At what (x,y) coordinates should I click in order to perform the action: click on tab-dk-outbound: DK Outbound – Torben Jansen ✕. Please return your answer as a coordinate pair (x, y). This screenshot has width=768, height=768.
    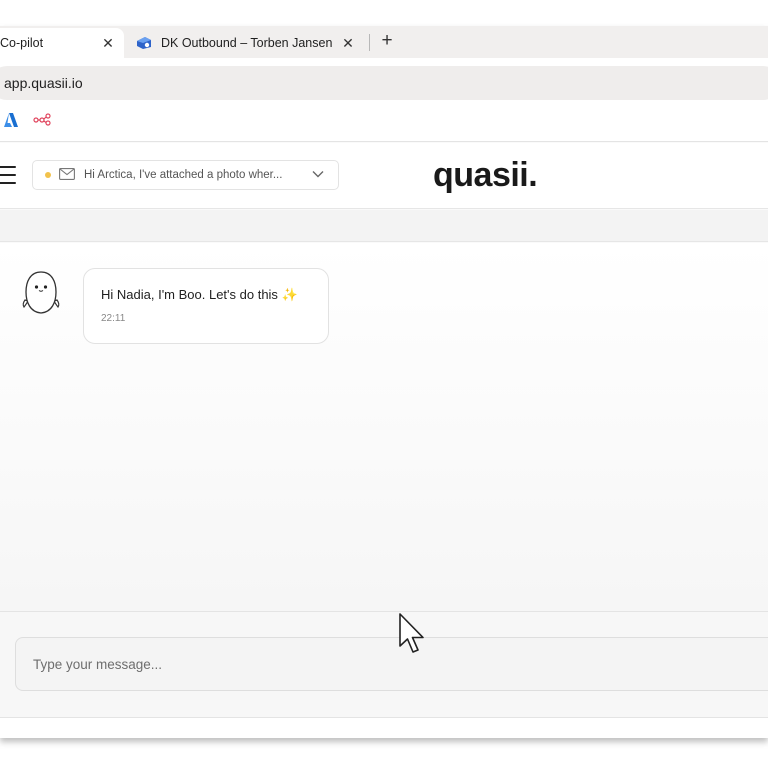
    Looking at the image, I should click on (244, 43).